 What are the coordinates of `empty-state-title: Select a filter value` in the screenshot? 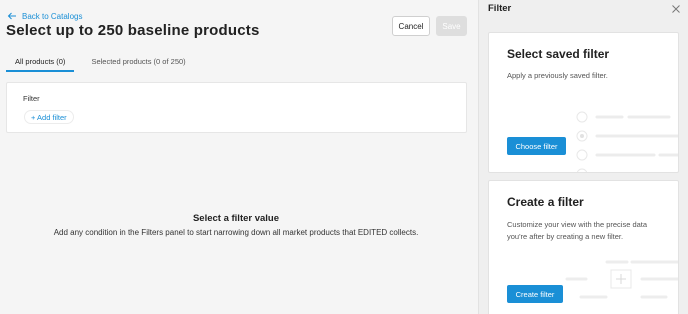 It's located at (236, 218).